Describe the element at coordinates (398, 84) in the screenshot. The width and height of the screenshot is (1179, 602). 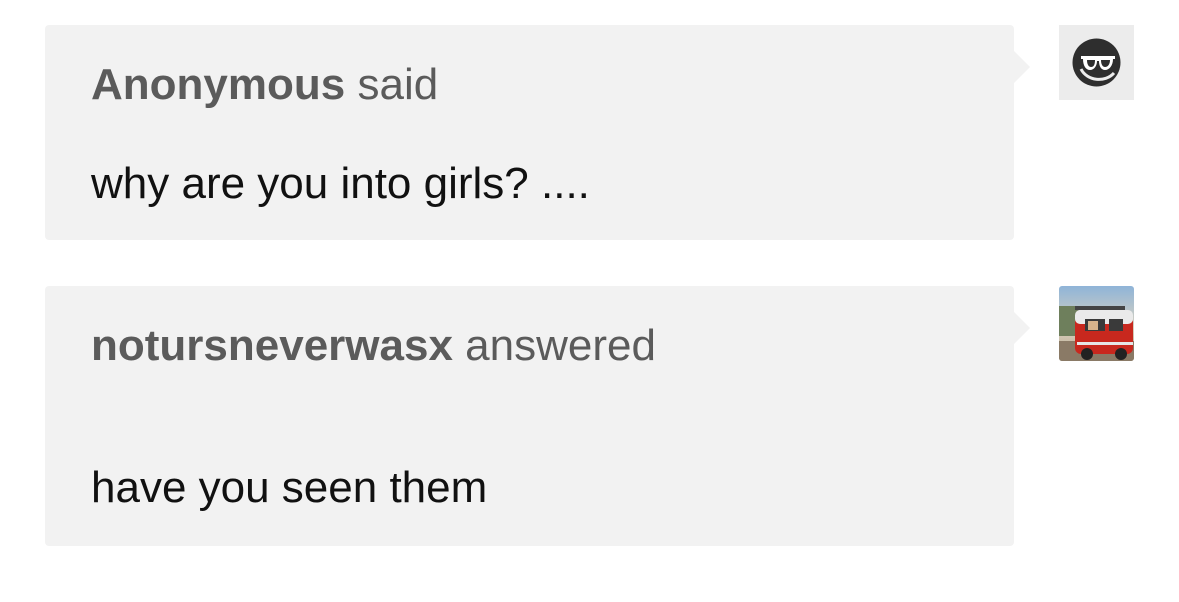
I see `ask-verb: said` at that location.